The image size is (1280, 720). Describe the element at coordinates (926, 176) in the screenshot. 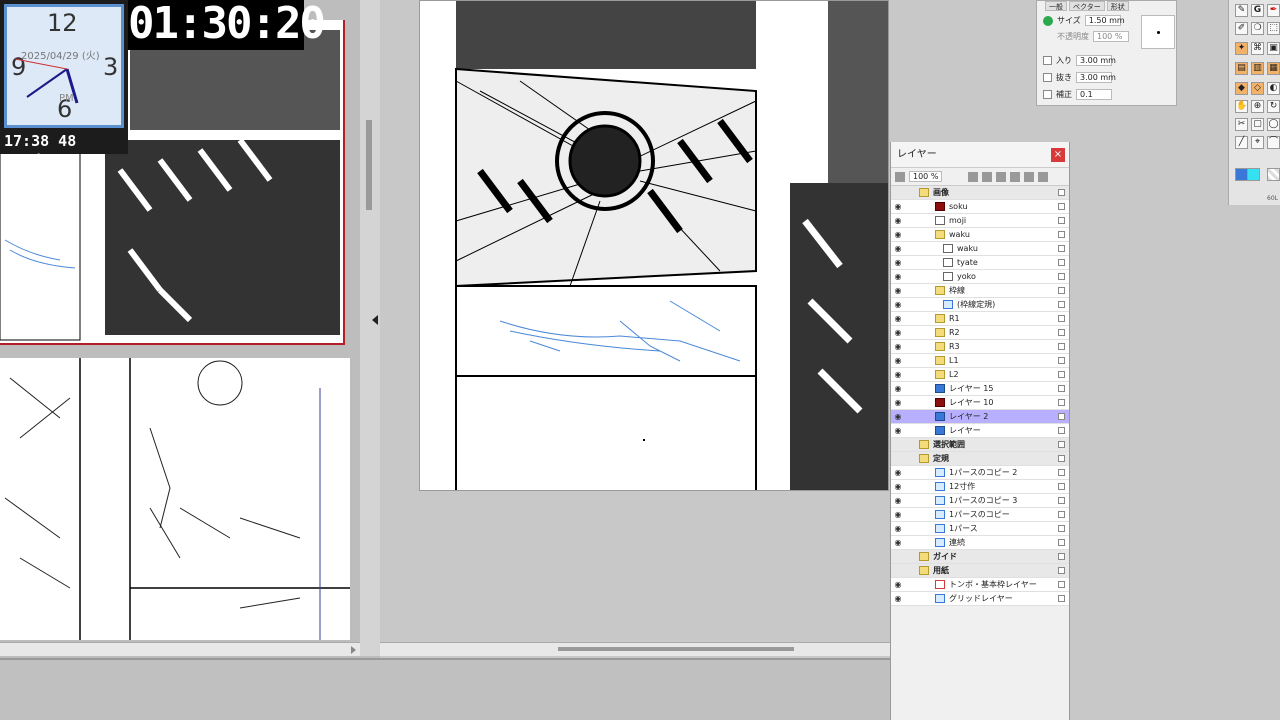

I see `layer-opacity-field: 100 %` at that location.